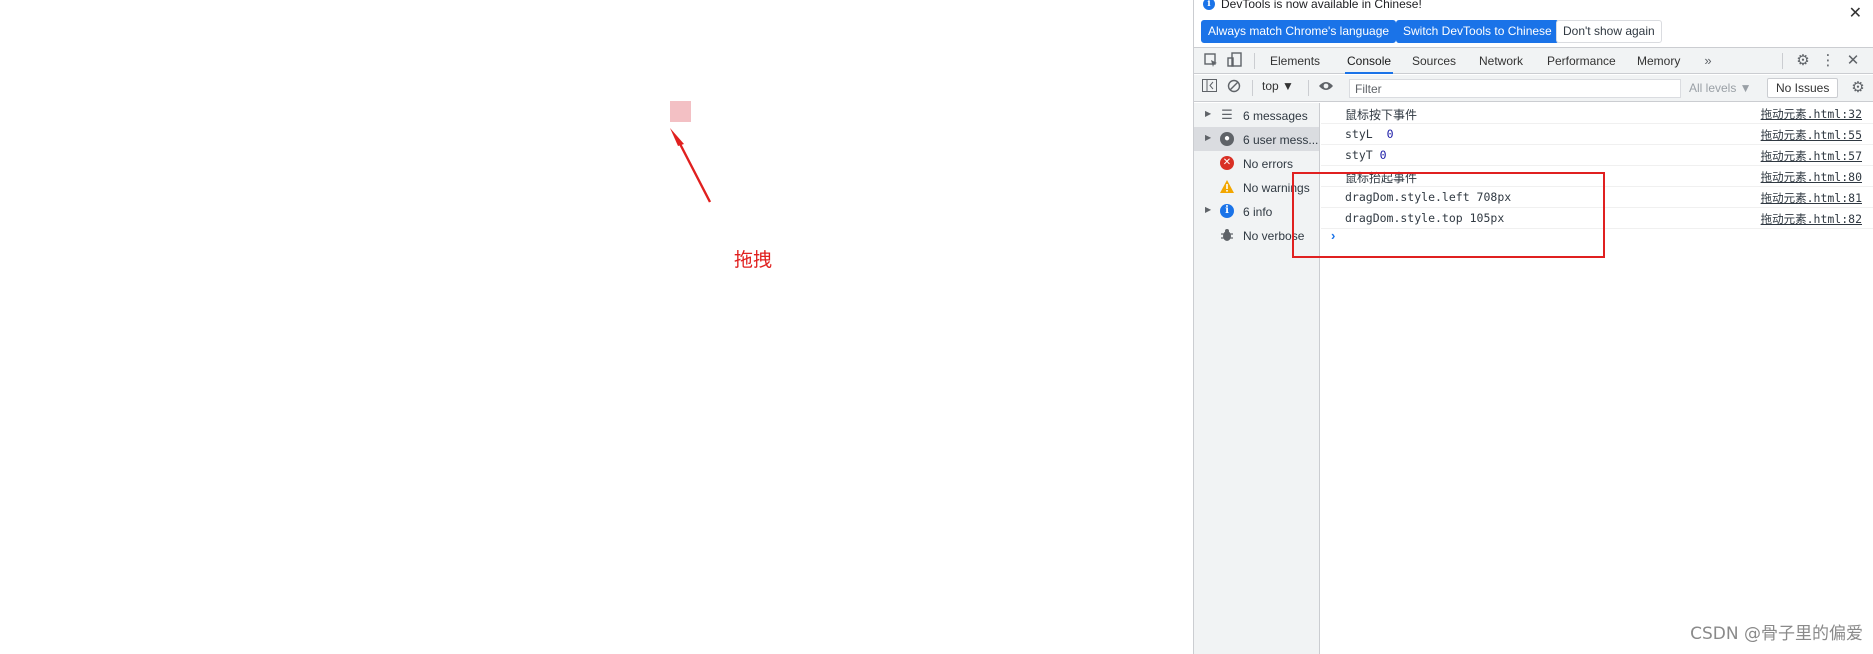  What do you see at coordinates (1811, 114) in the screenshot?
I see `log-source-link: 拖动元素.html:32` at bounding box center [1811, 114].